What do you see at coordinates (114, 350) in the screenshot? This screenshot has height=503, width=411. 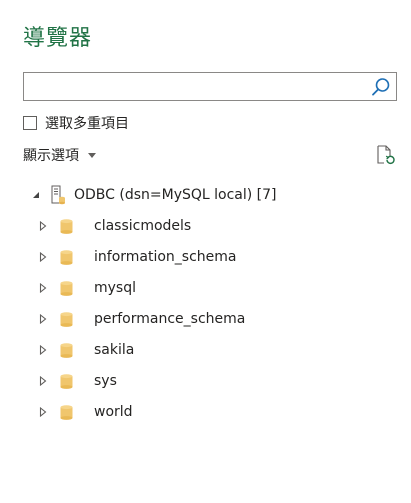 I see `tree-item-label: sakila` at bounding box center [114, 350].